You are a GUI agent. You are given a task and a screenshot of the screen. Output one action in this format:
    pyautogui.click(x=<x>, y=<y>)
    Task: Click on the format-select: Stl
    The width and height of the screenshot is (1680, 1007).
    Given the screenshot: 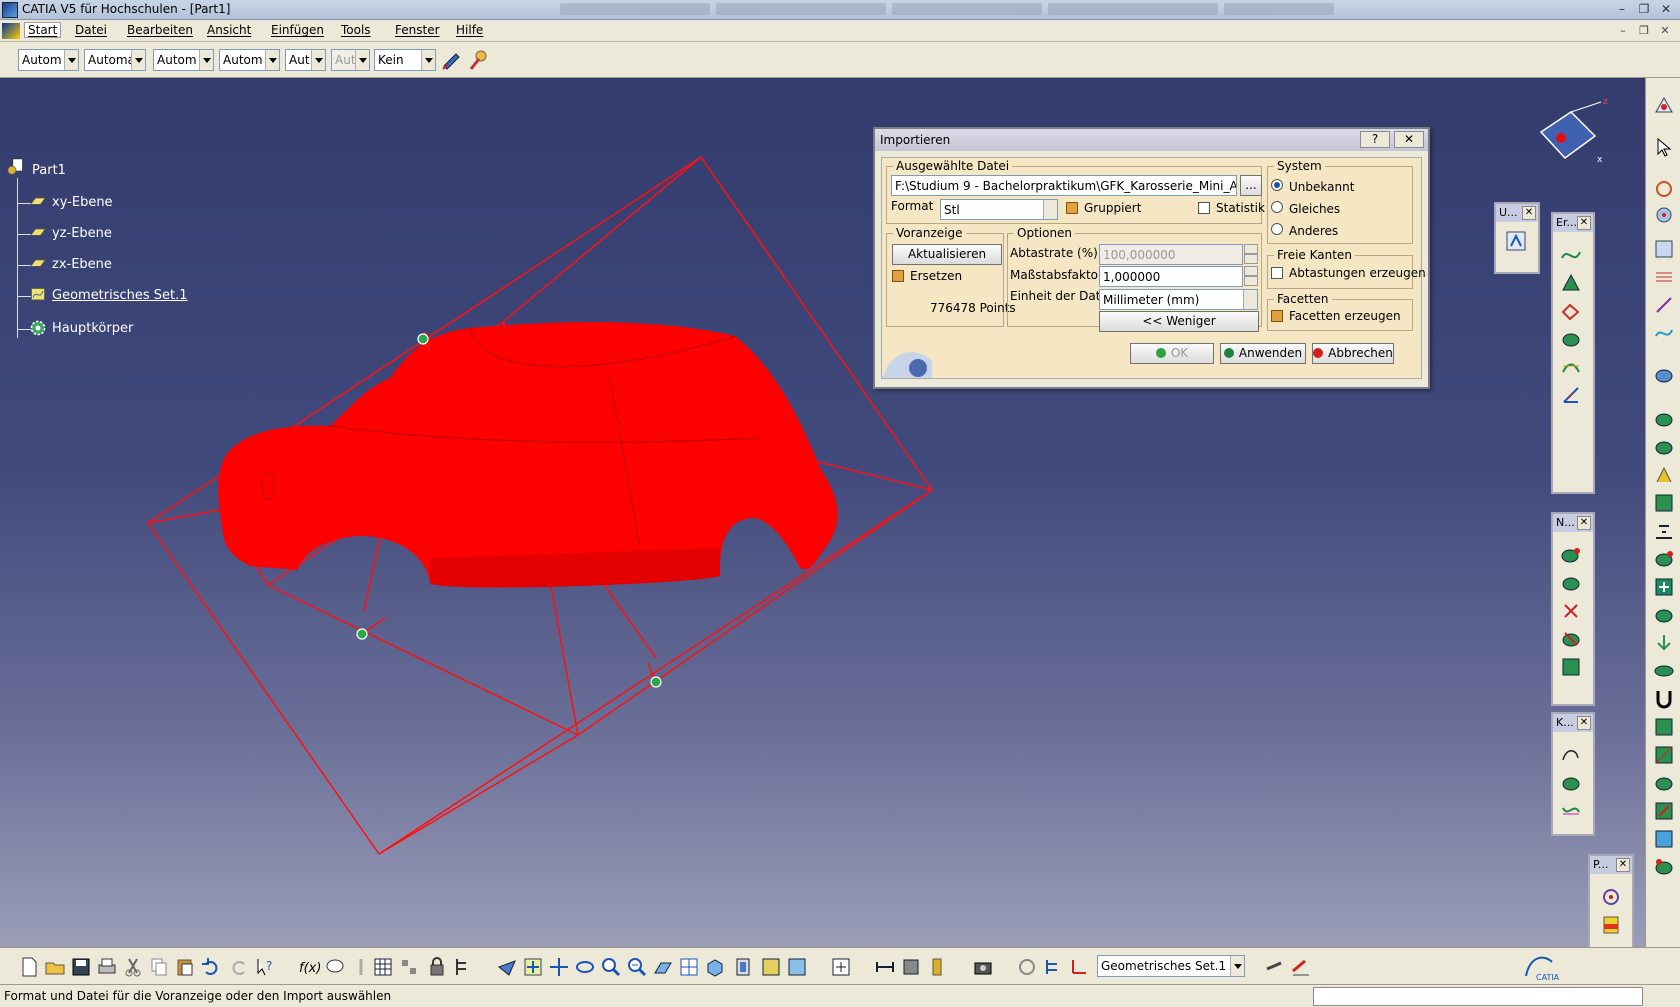 What is the action you would take?
    pyautogui.click(x=999, y=209)
    